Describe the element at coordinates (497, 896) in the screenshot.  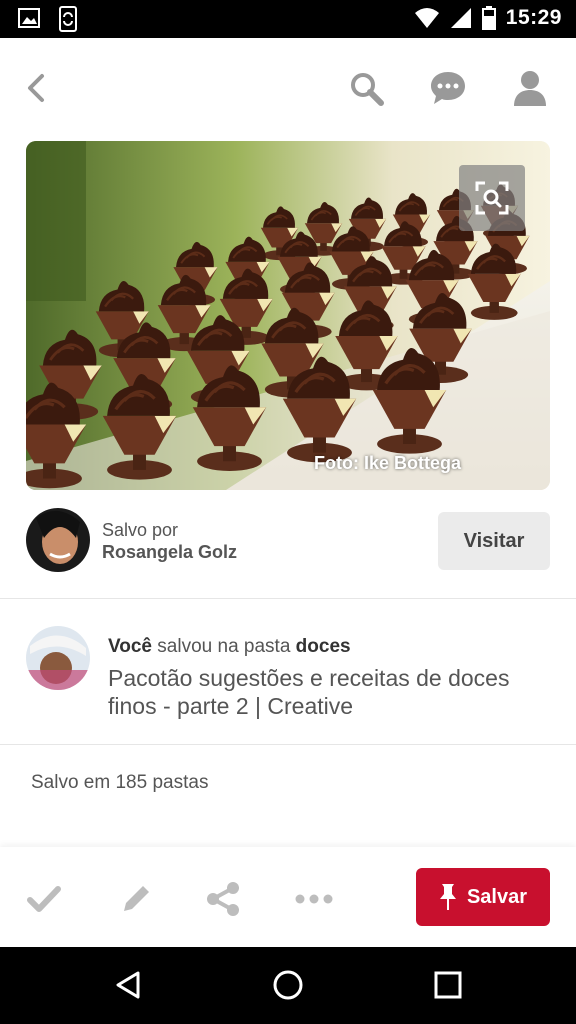
I see `save-button-label: Salvar` at that location.